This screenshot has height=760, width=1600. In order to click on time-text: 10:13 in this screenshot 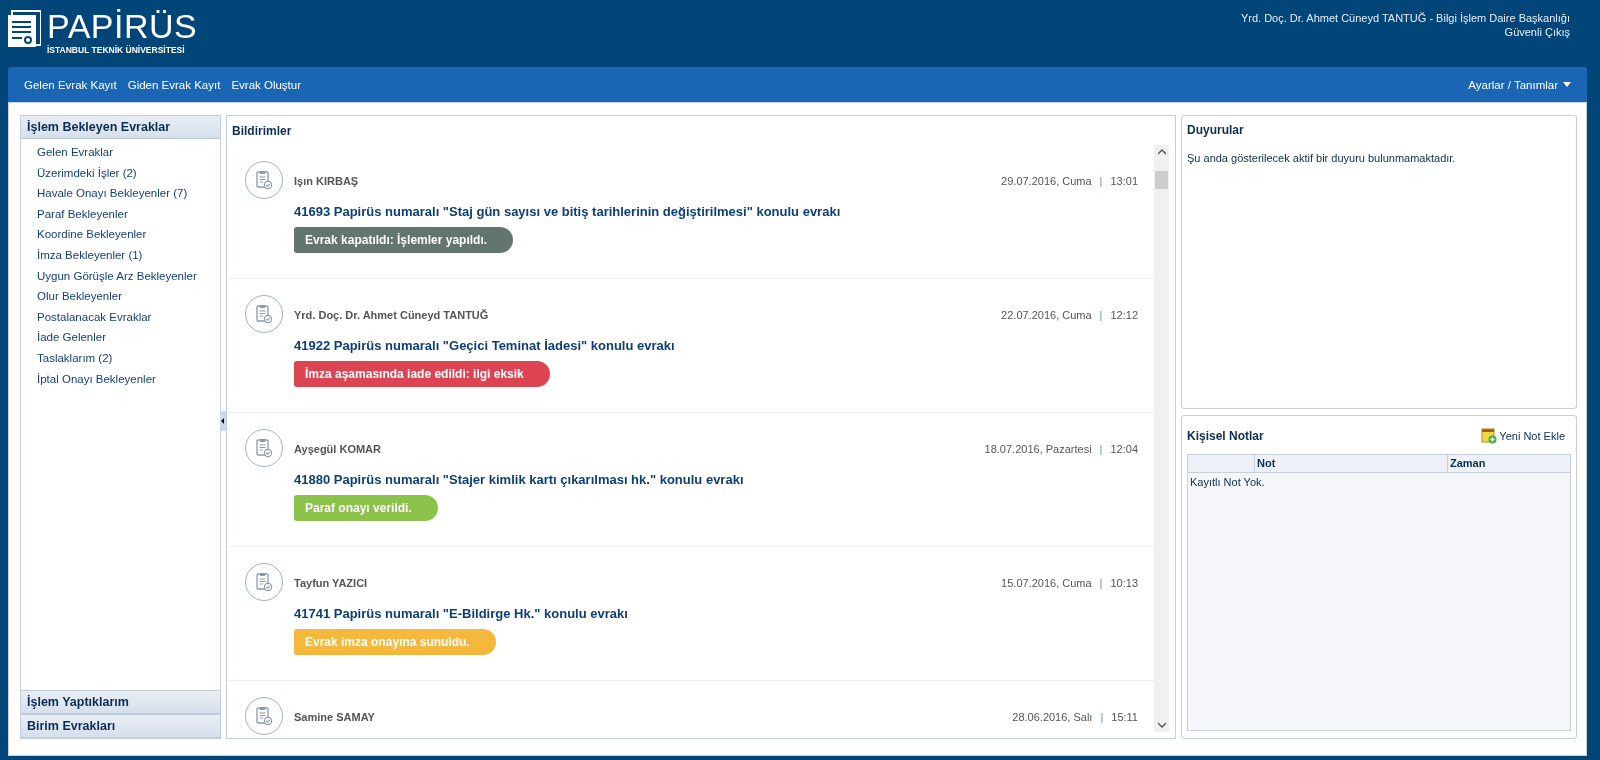, I will do `click(1124, 583)`.